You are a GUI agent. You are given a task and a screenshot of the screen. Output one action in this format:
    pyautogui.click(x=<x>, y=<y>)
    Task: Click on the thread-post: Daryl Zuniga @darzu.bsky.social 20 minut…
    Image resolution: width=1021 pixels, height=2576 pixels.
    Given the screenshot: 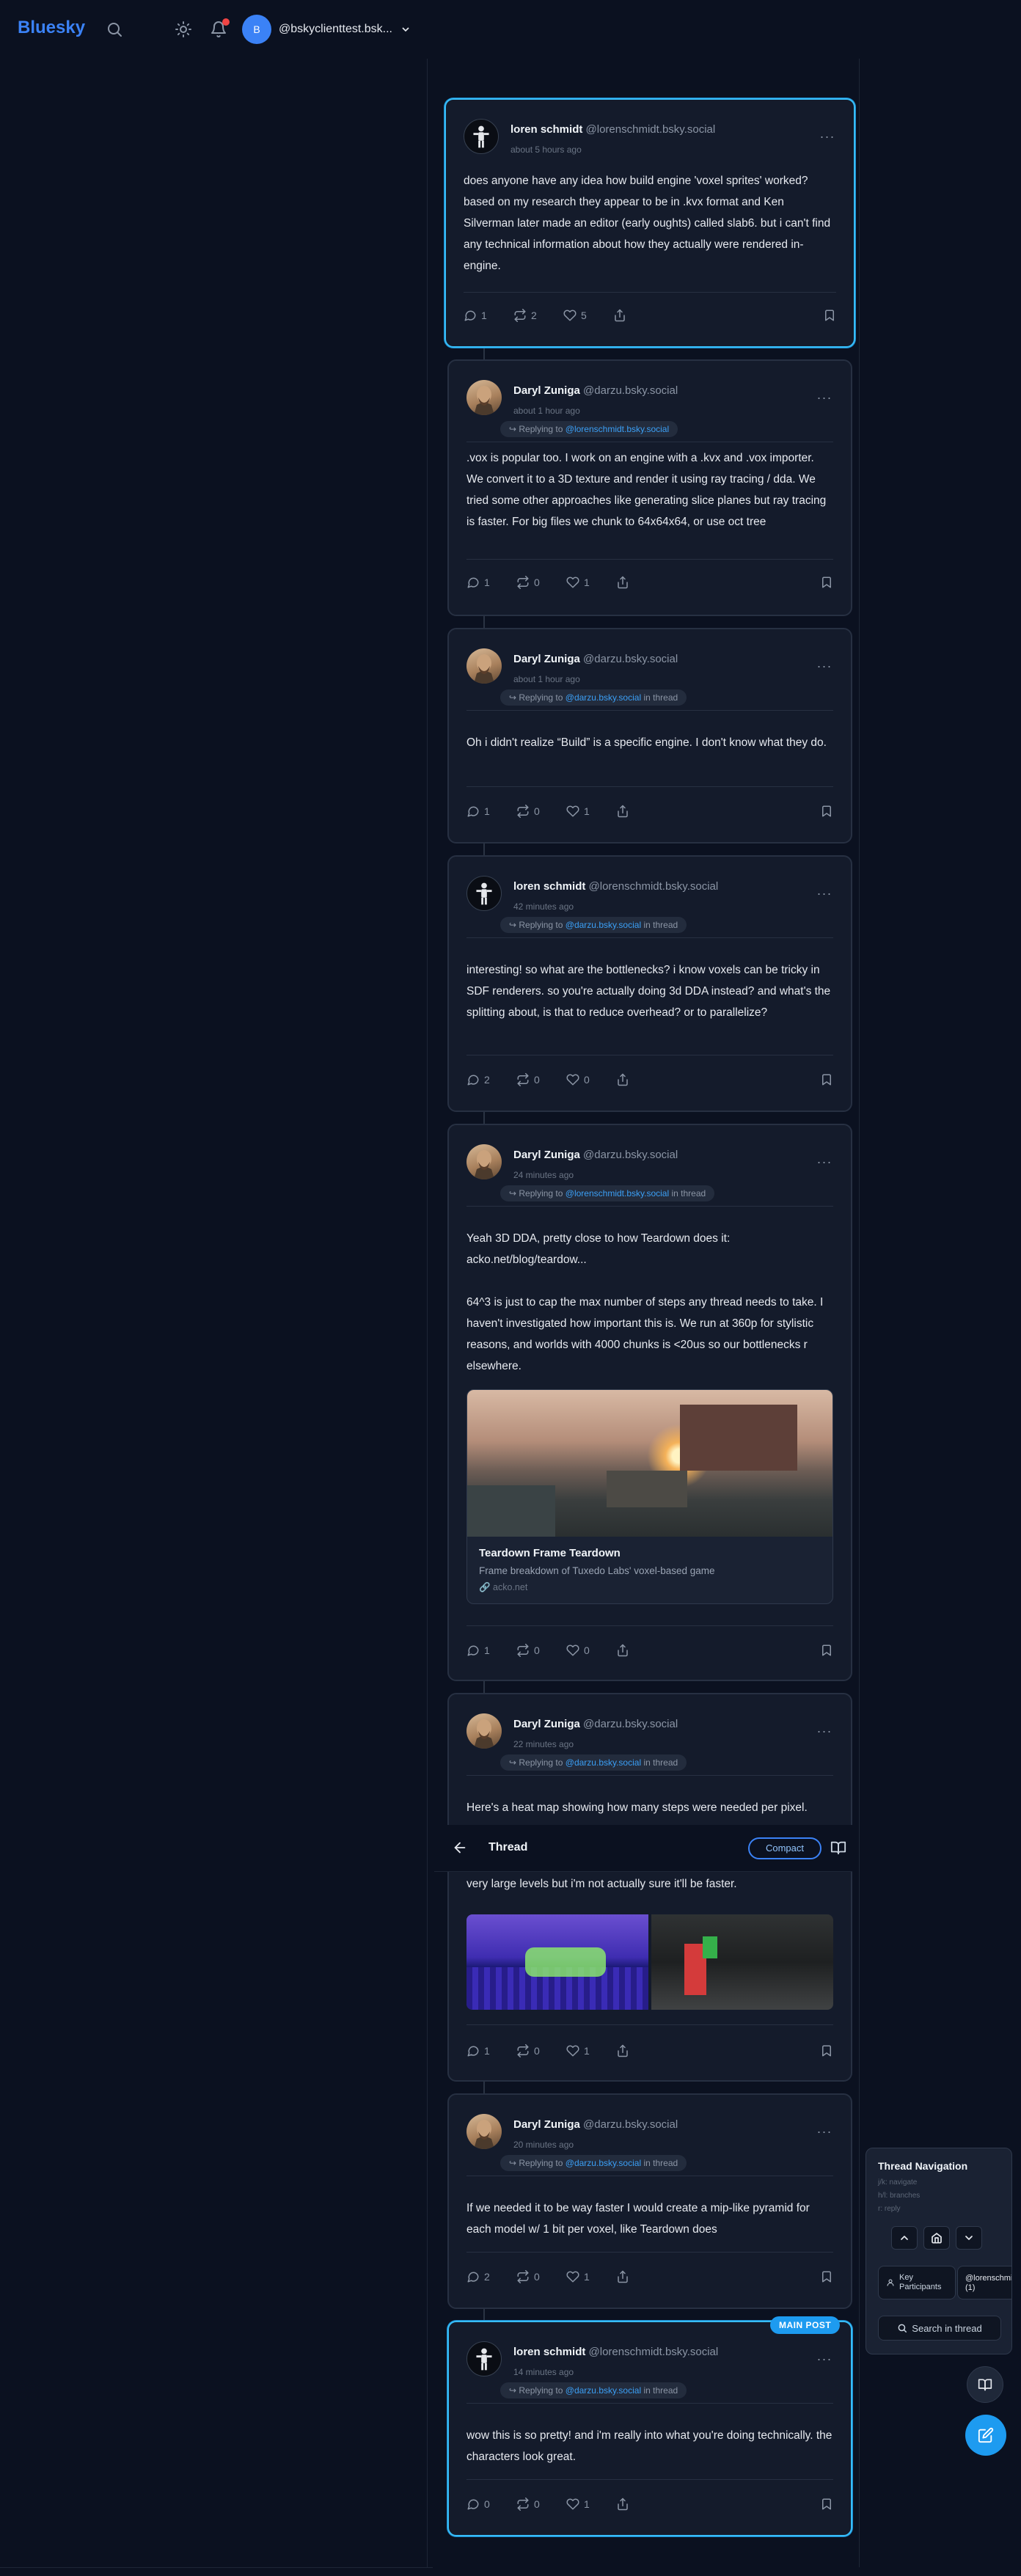 What is the action you would take?
    pyautogui.click(x=649, y=2201)
    